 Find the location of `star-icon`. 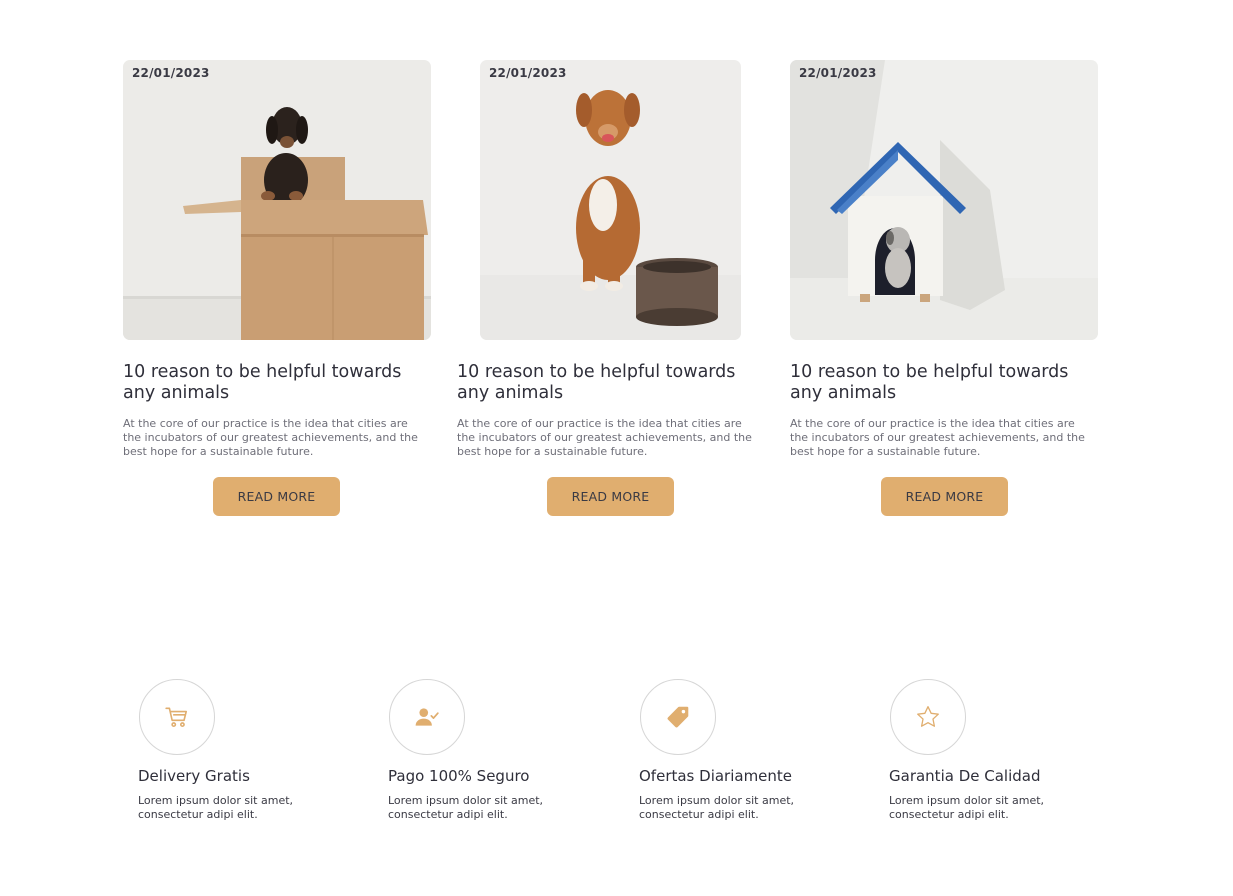

star-icon is located at coordinates (928, 716).